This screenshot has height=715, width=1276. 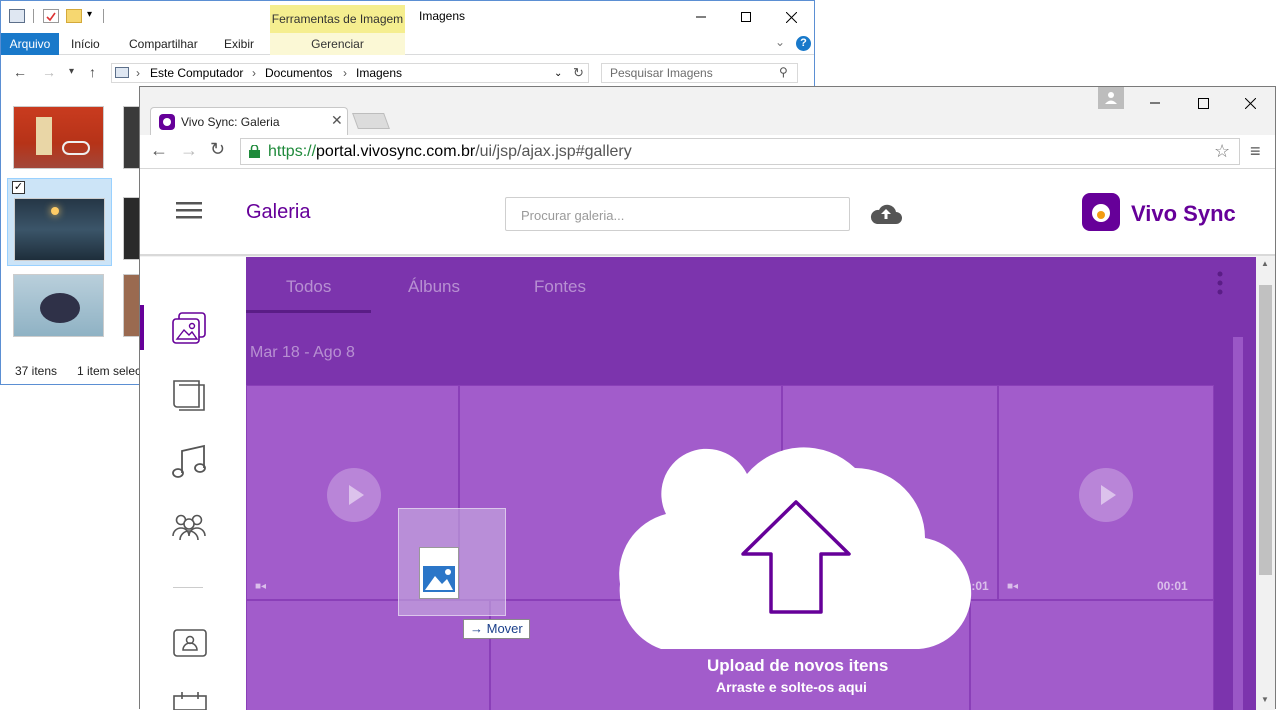 I want to click on window-title: Imagens, so click(x=442, y=16).